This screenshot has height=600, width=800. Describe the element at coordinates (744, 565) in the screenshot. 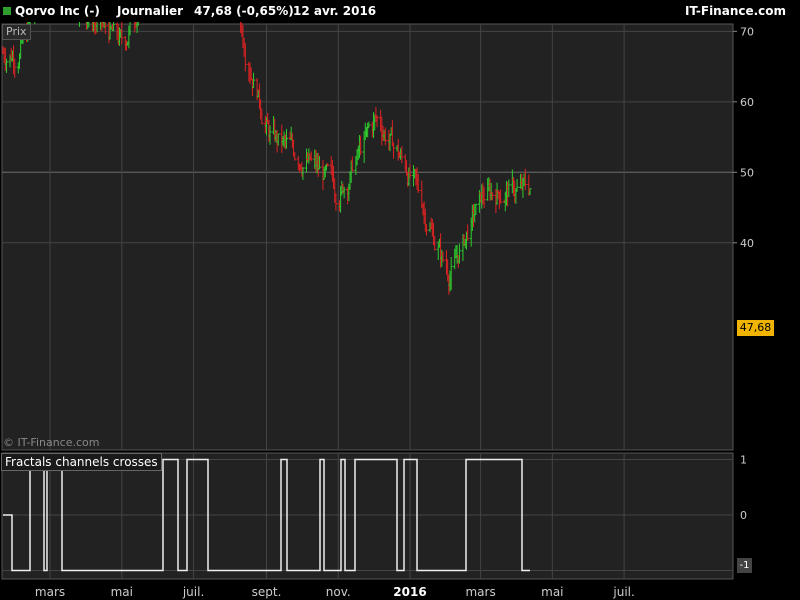

I see `indicator-last-value: -1` at that location.